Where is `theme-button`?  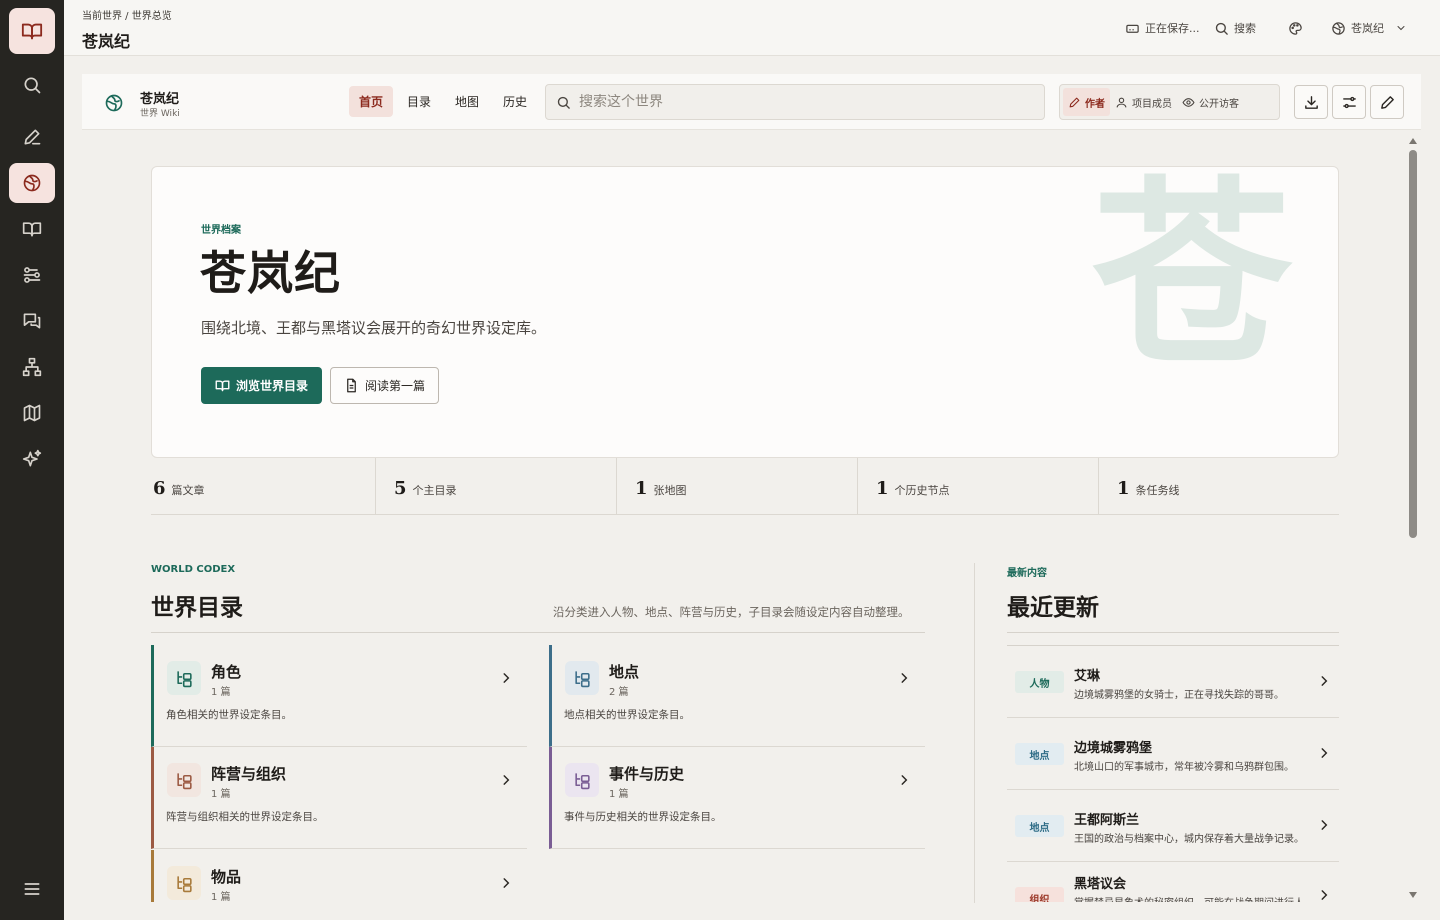 theme-button is located at coordinates (1295, 28).